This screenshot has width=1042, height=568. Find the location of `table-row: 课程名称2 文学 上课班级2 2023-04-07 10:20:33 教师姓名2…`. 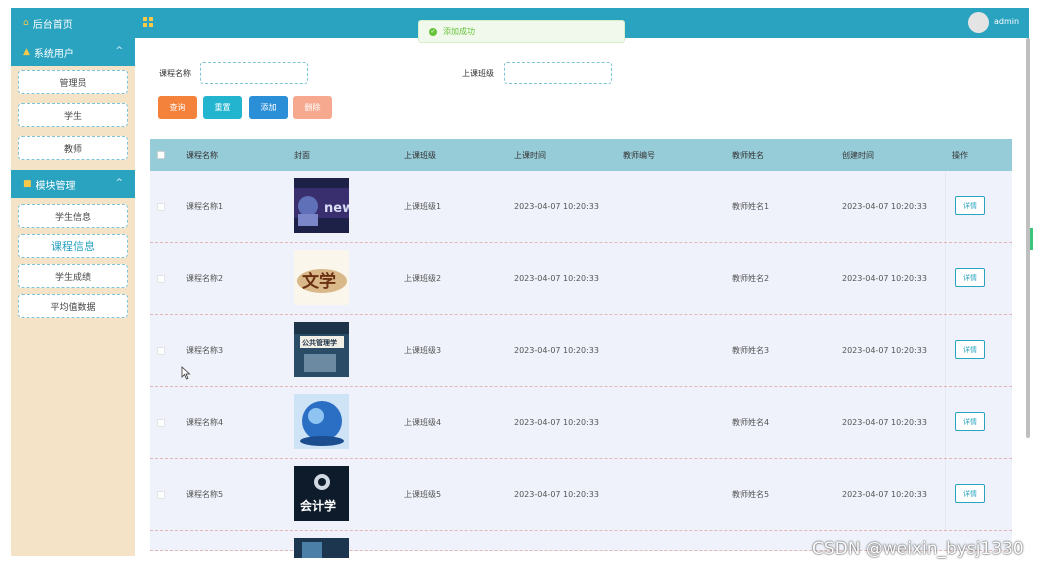

table-row: 课程名称2 文学 上课班级2 2023-04-07 10:20:33 教师姓名2… is located at coordinates (581, 279).